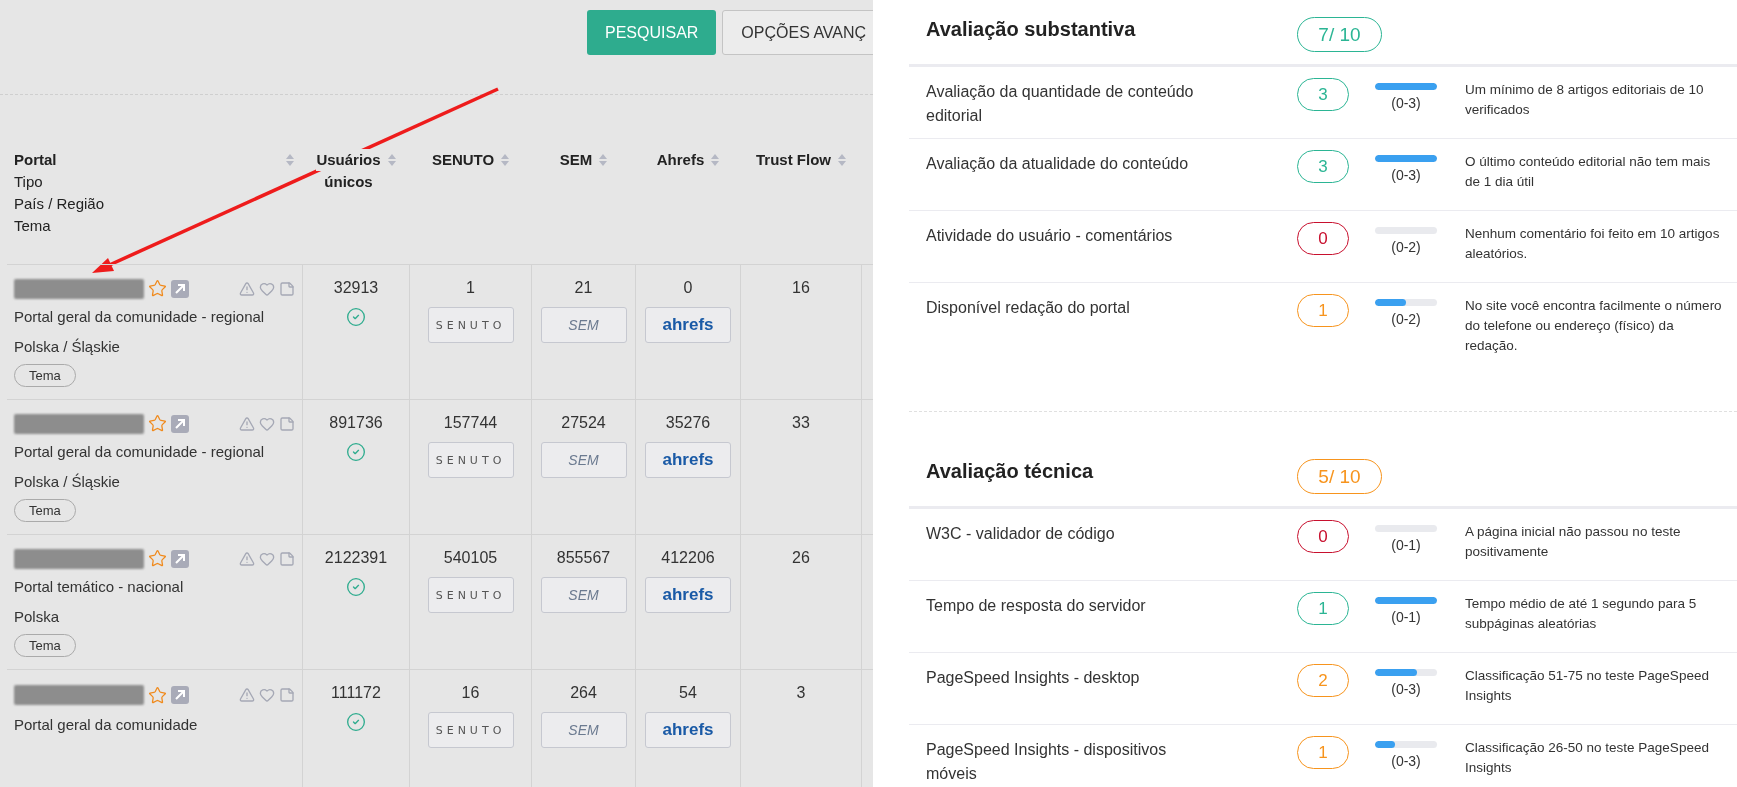 Image resolution: width=1737 pixels, height=787 pixels. I want to click on criterion-description: No site você encontra facilmente o número do telefone ou endereço (físico) da redação., so click(1594, 326).